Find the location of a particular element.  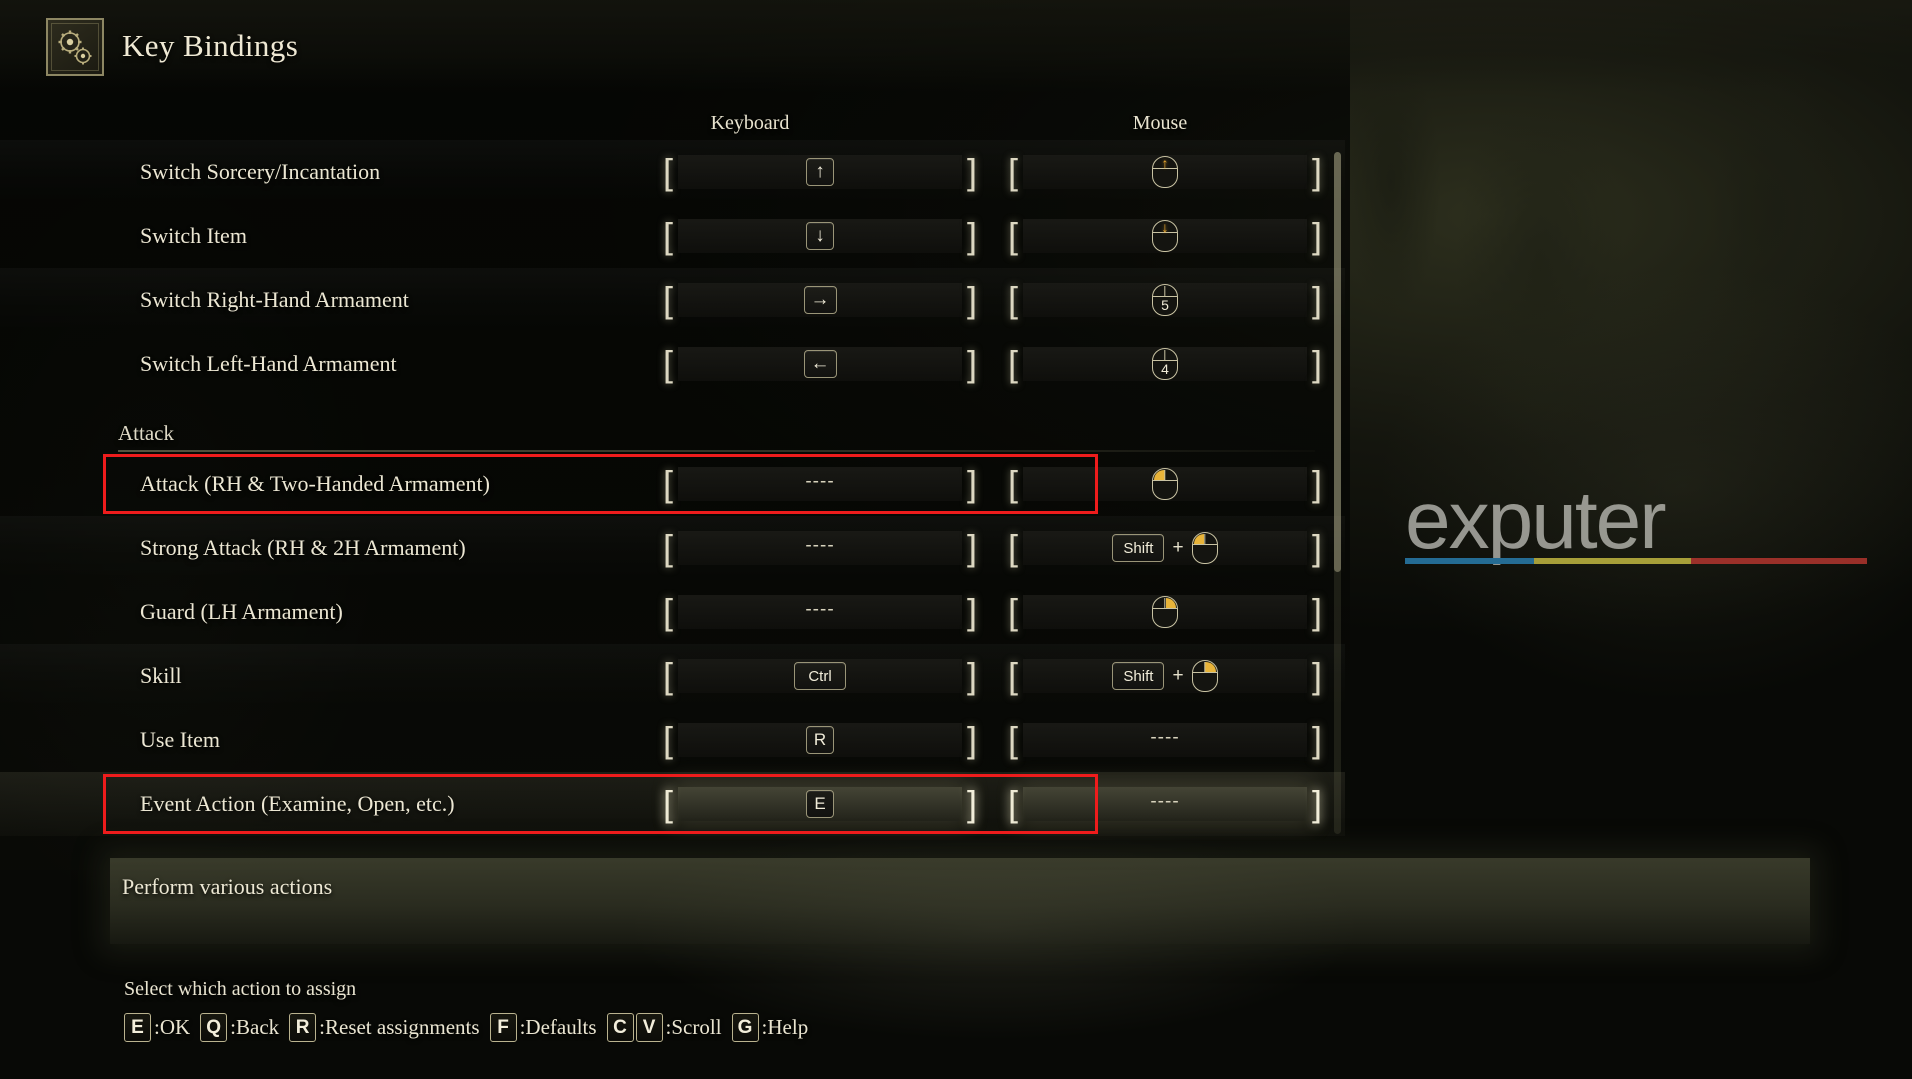

mouse-left-button-icon is located at coordinates (1204, 548).